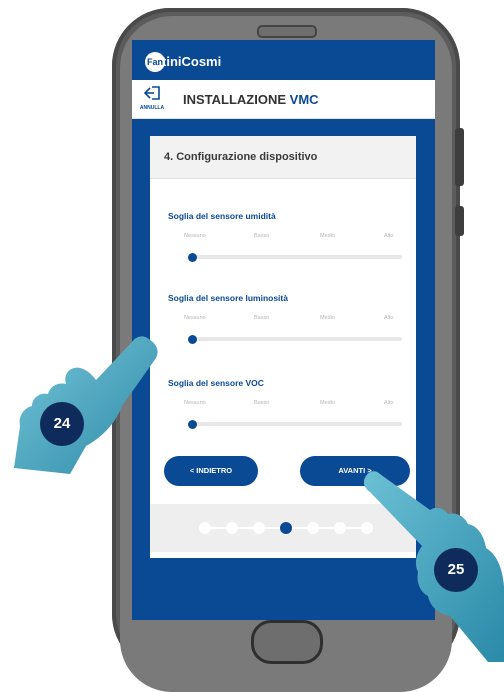 This screenshot has height=692, width=504. Describe the element at coordinates (86, 405) in the screenshot. I see `left-pointing-hand-icon` at that location.